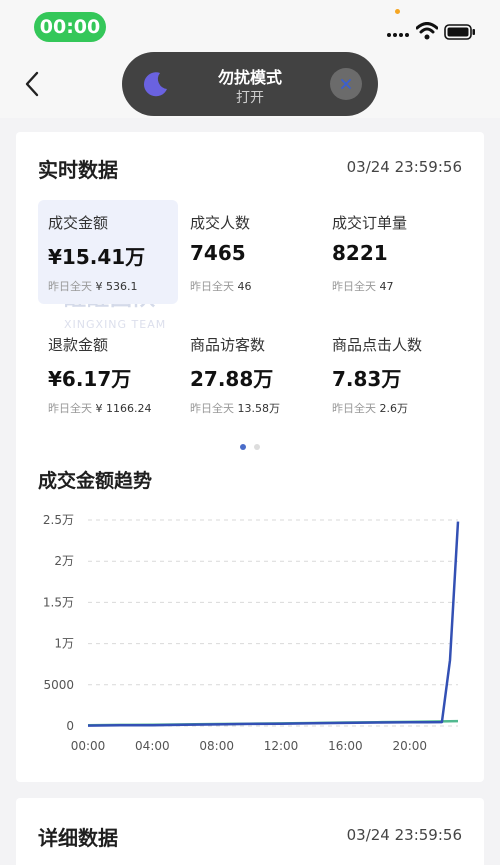 The width and height of the screenshot is (500, 865). What do you see at coordinates (93, 286) in the screenshot?
I see `metric-compare: 昨日全天 ¥ 536.1` at bounding box center [93, 286].